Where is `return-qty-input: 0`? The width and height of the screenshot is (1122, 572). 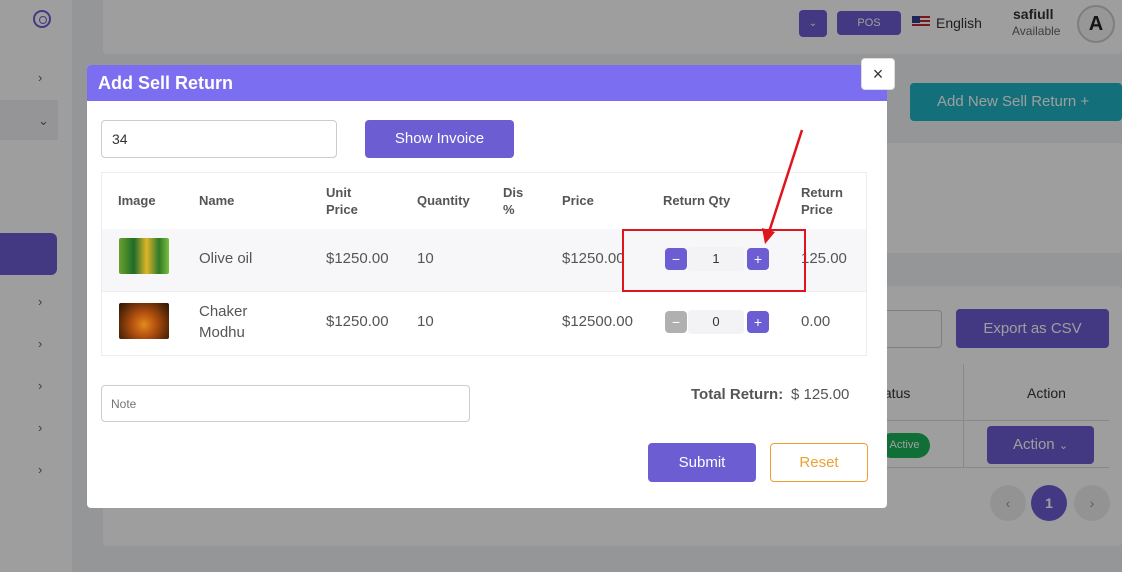 return-qty-input: 0 is located at coordinates (716, 322).